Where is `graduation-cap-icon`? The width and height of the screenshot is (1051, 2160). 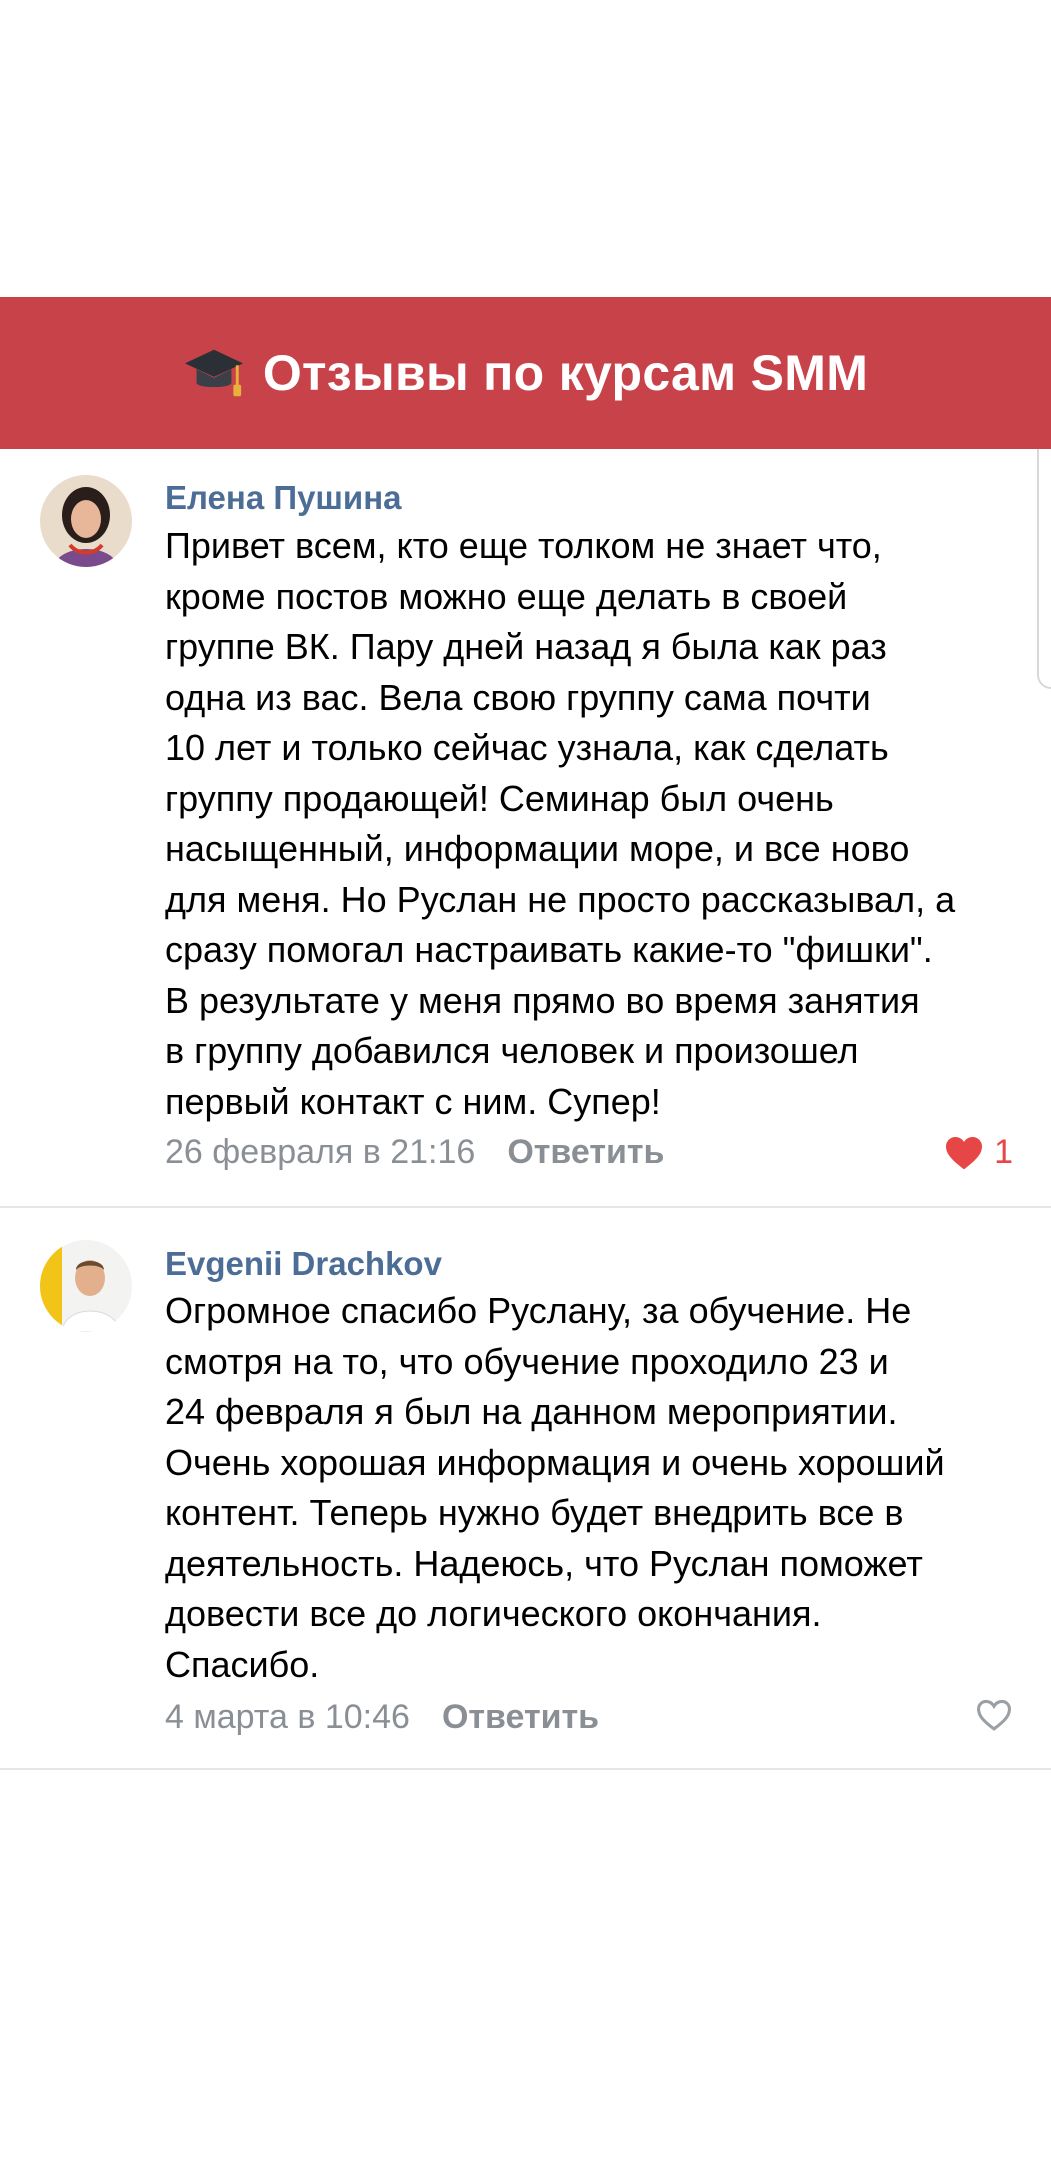
graduation-cap-icon is located at coordinates (213, 373).